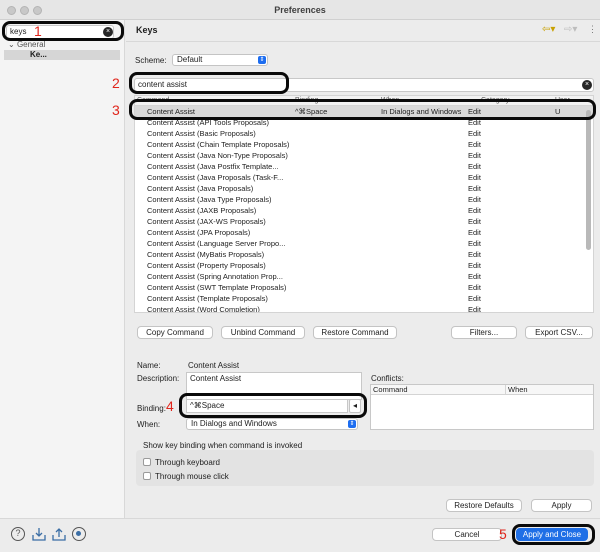 The height and width of the screenshot is (552, 600). Describe the element at coordinates (147, 30) in the screenshot. I see `page-title: Keys` at that location.